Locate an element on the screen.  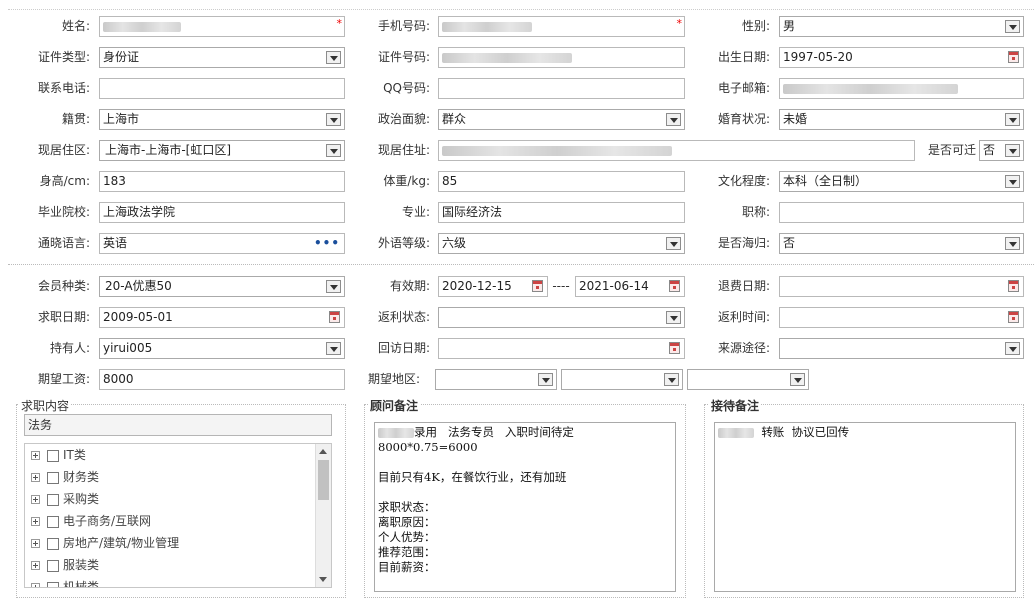
marital-select: 未婚 is located at coordinates (901, 119).